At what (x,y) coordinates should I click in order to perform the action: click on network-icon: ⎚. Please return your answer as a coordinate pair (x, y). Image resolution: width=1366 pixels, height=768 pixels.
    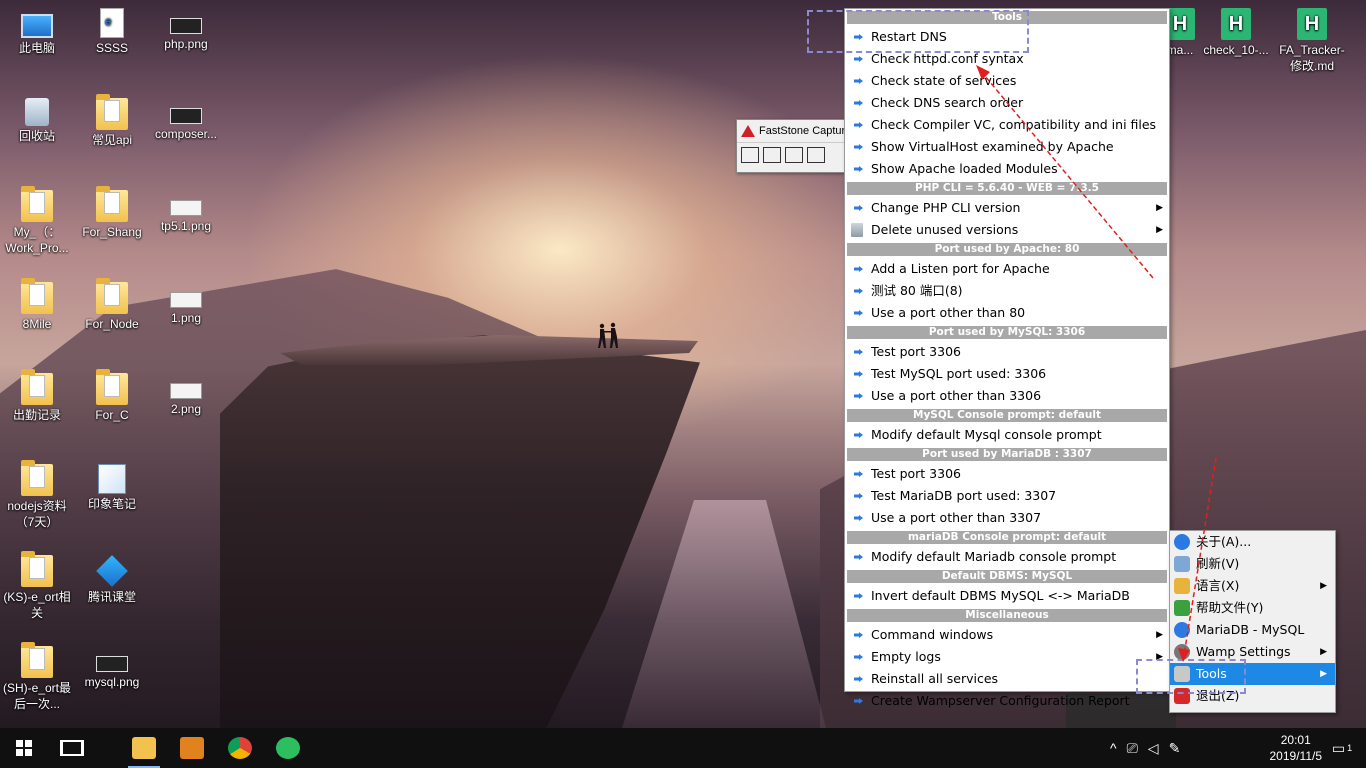
    Looking at the image, I should click on (1132, 748).